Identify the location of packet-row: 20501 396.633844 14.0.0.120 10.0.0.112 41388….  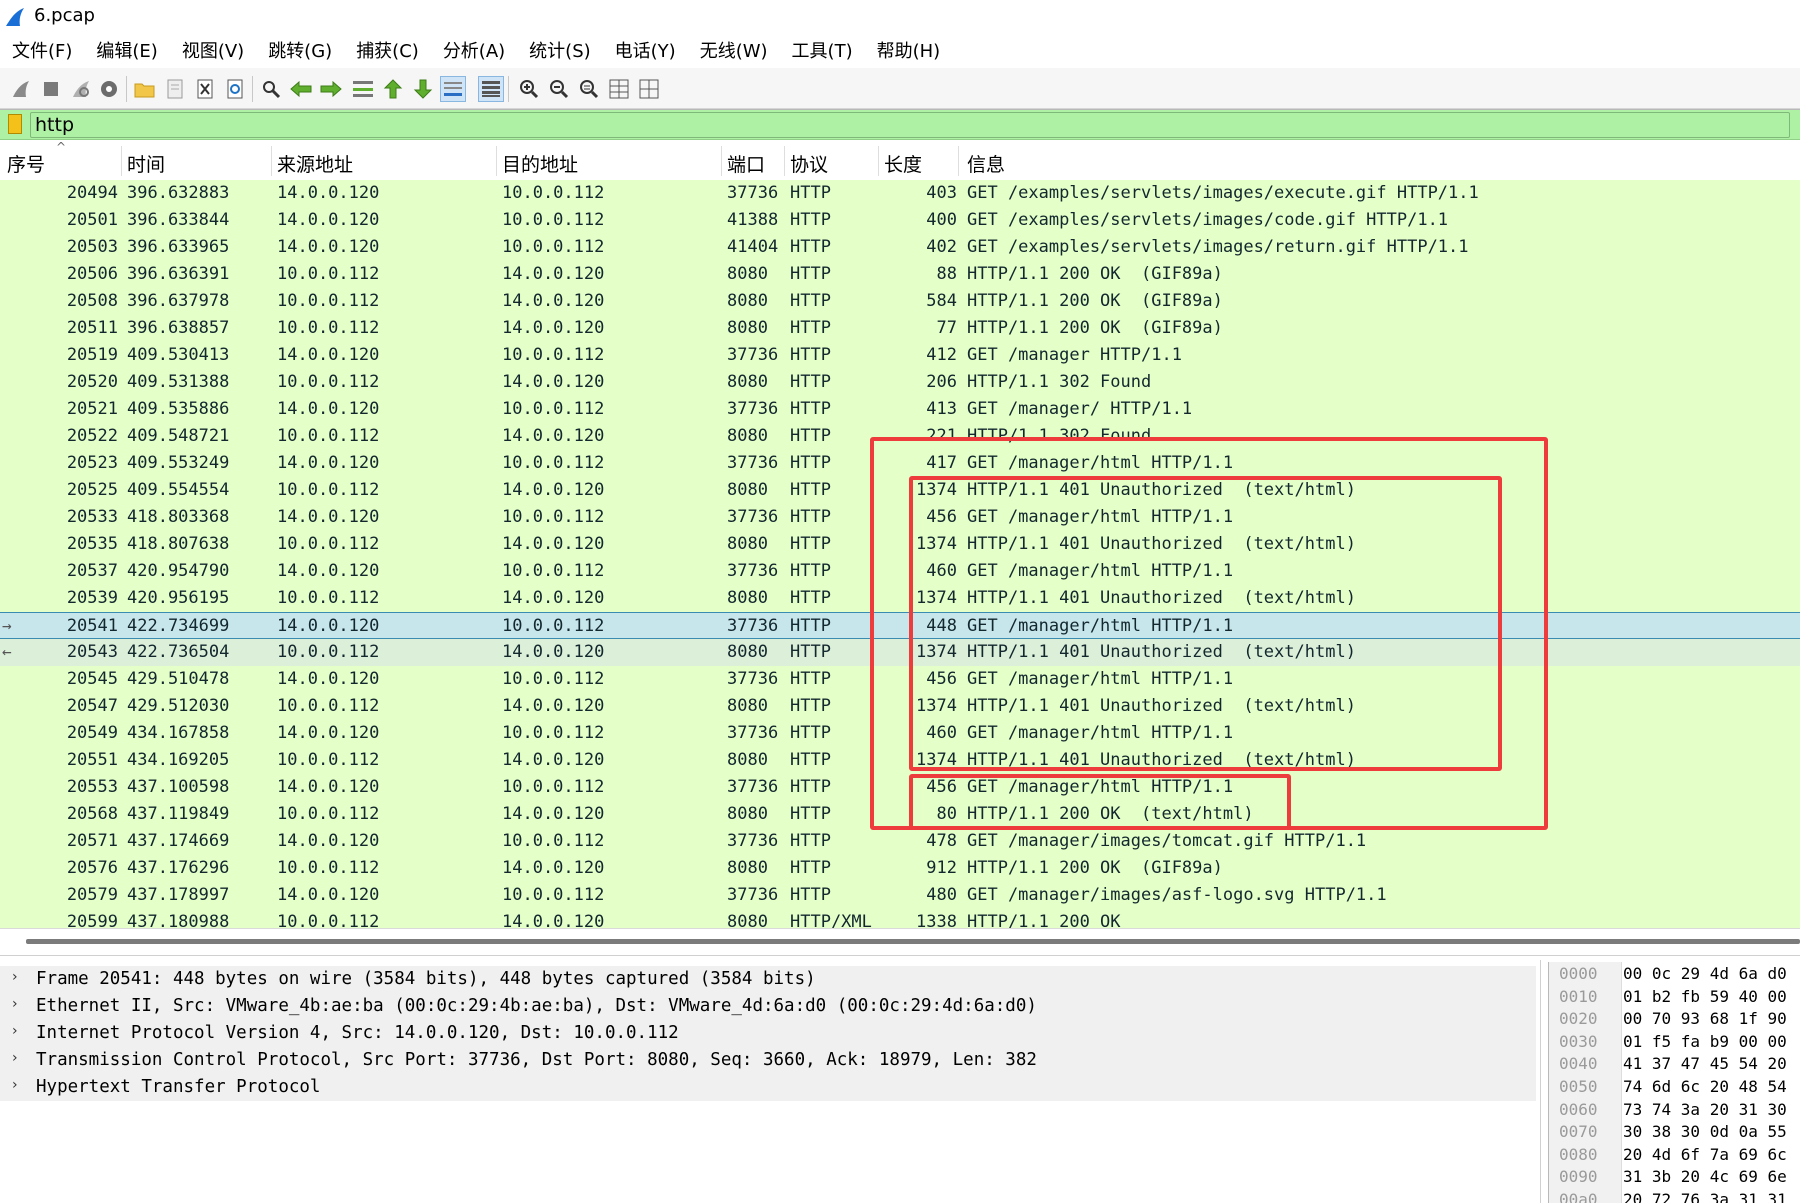
(900, 220).